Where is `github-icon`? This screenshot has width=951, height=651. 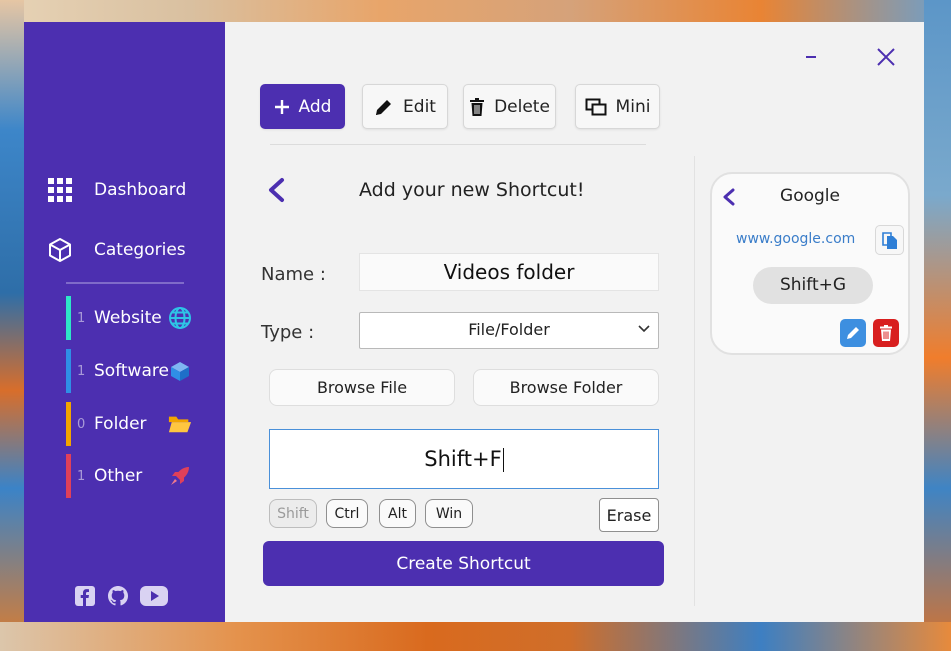 github-icon is located at coordinates (118, 596).